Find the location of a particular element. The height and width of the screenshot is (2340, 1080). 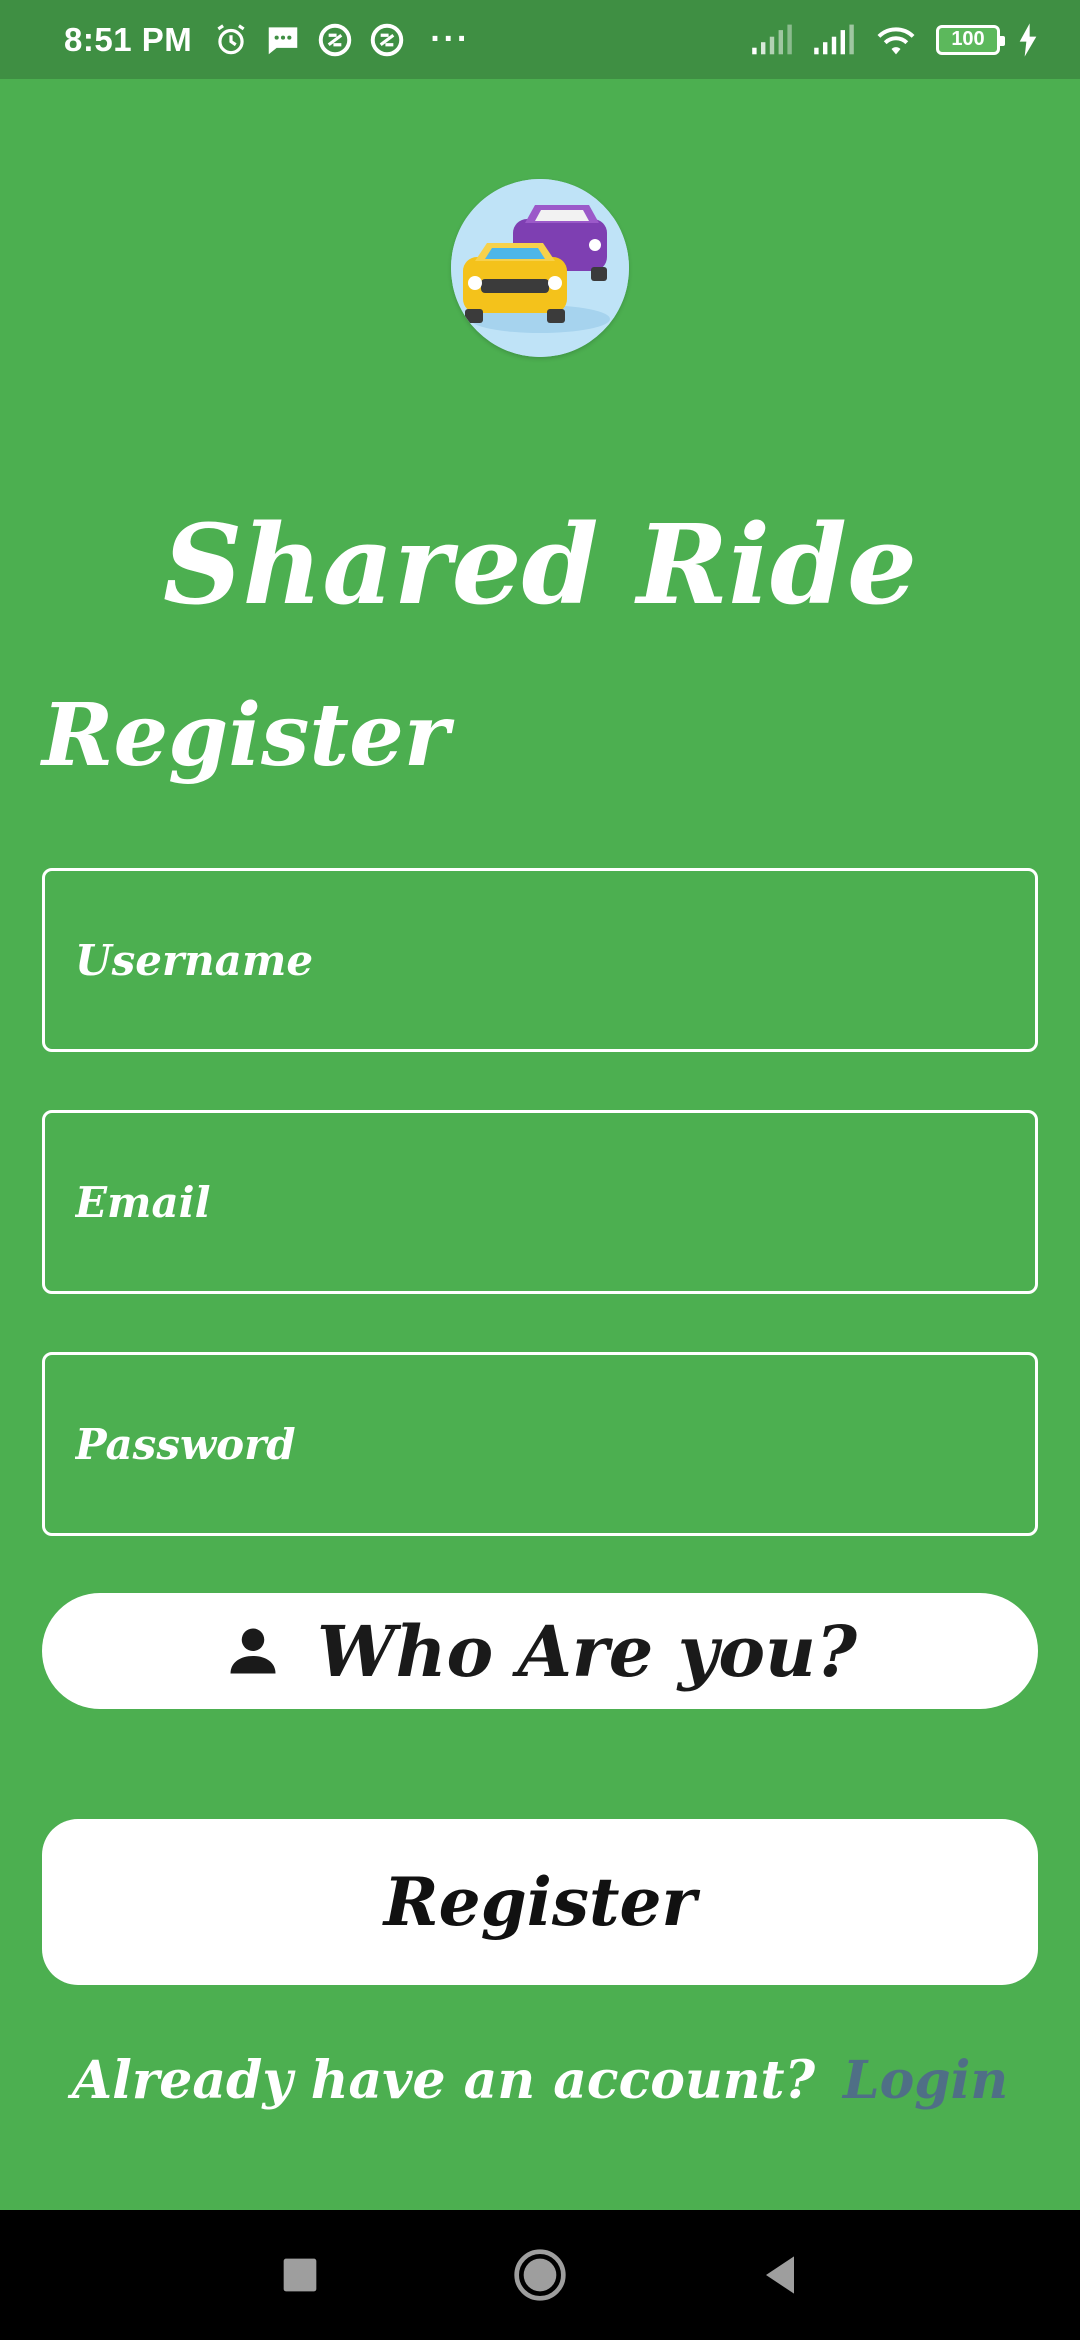

role-select-button: Who Are you? is located at coordinates (540, 1651).